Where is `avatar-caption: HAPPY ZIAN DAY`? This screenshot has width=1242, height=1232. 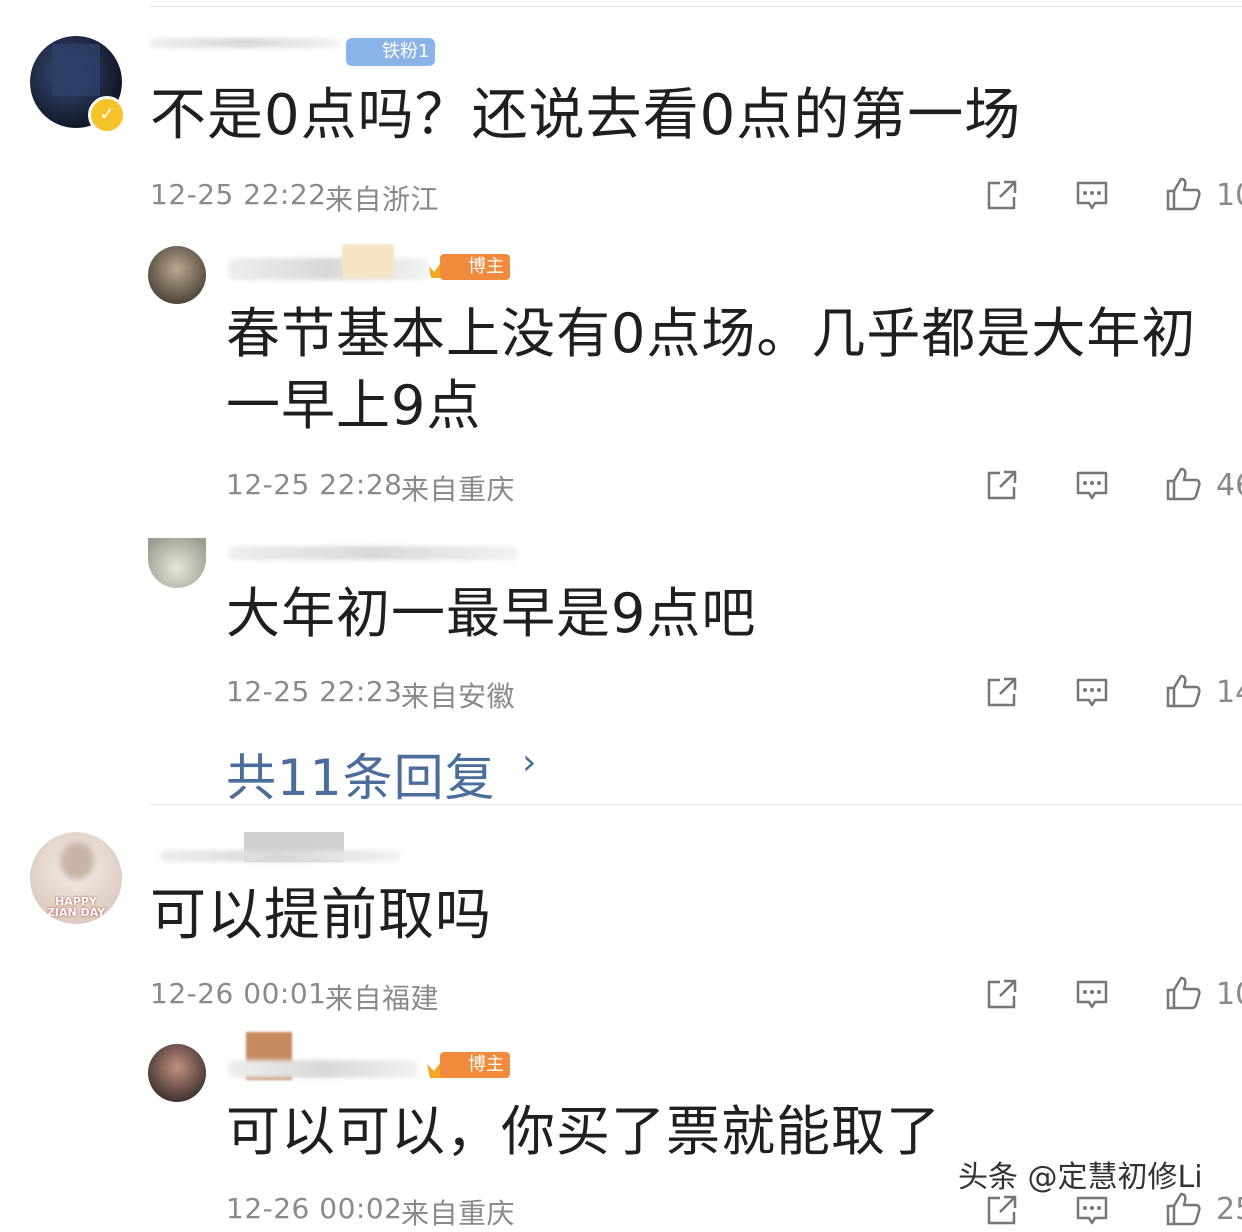
avatar-caption: HAPPY ZIAN DAY is located at coordinates (76, 907).